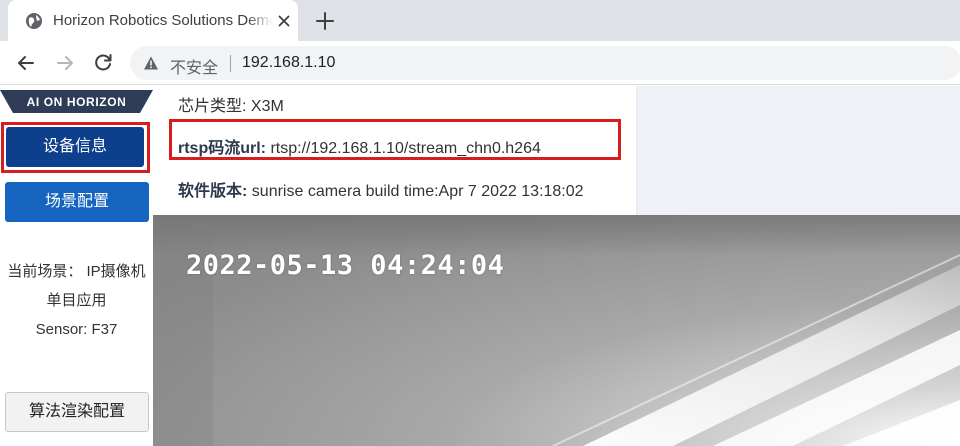 The height and width of the screenshot is (446, 960). I want to click on globe-icon, so click(34, 21).